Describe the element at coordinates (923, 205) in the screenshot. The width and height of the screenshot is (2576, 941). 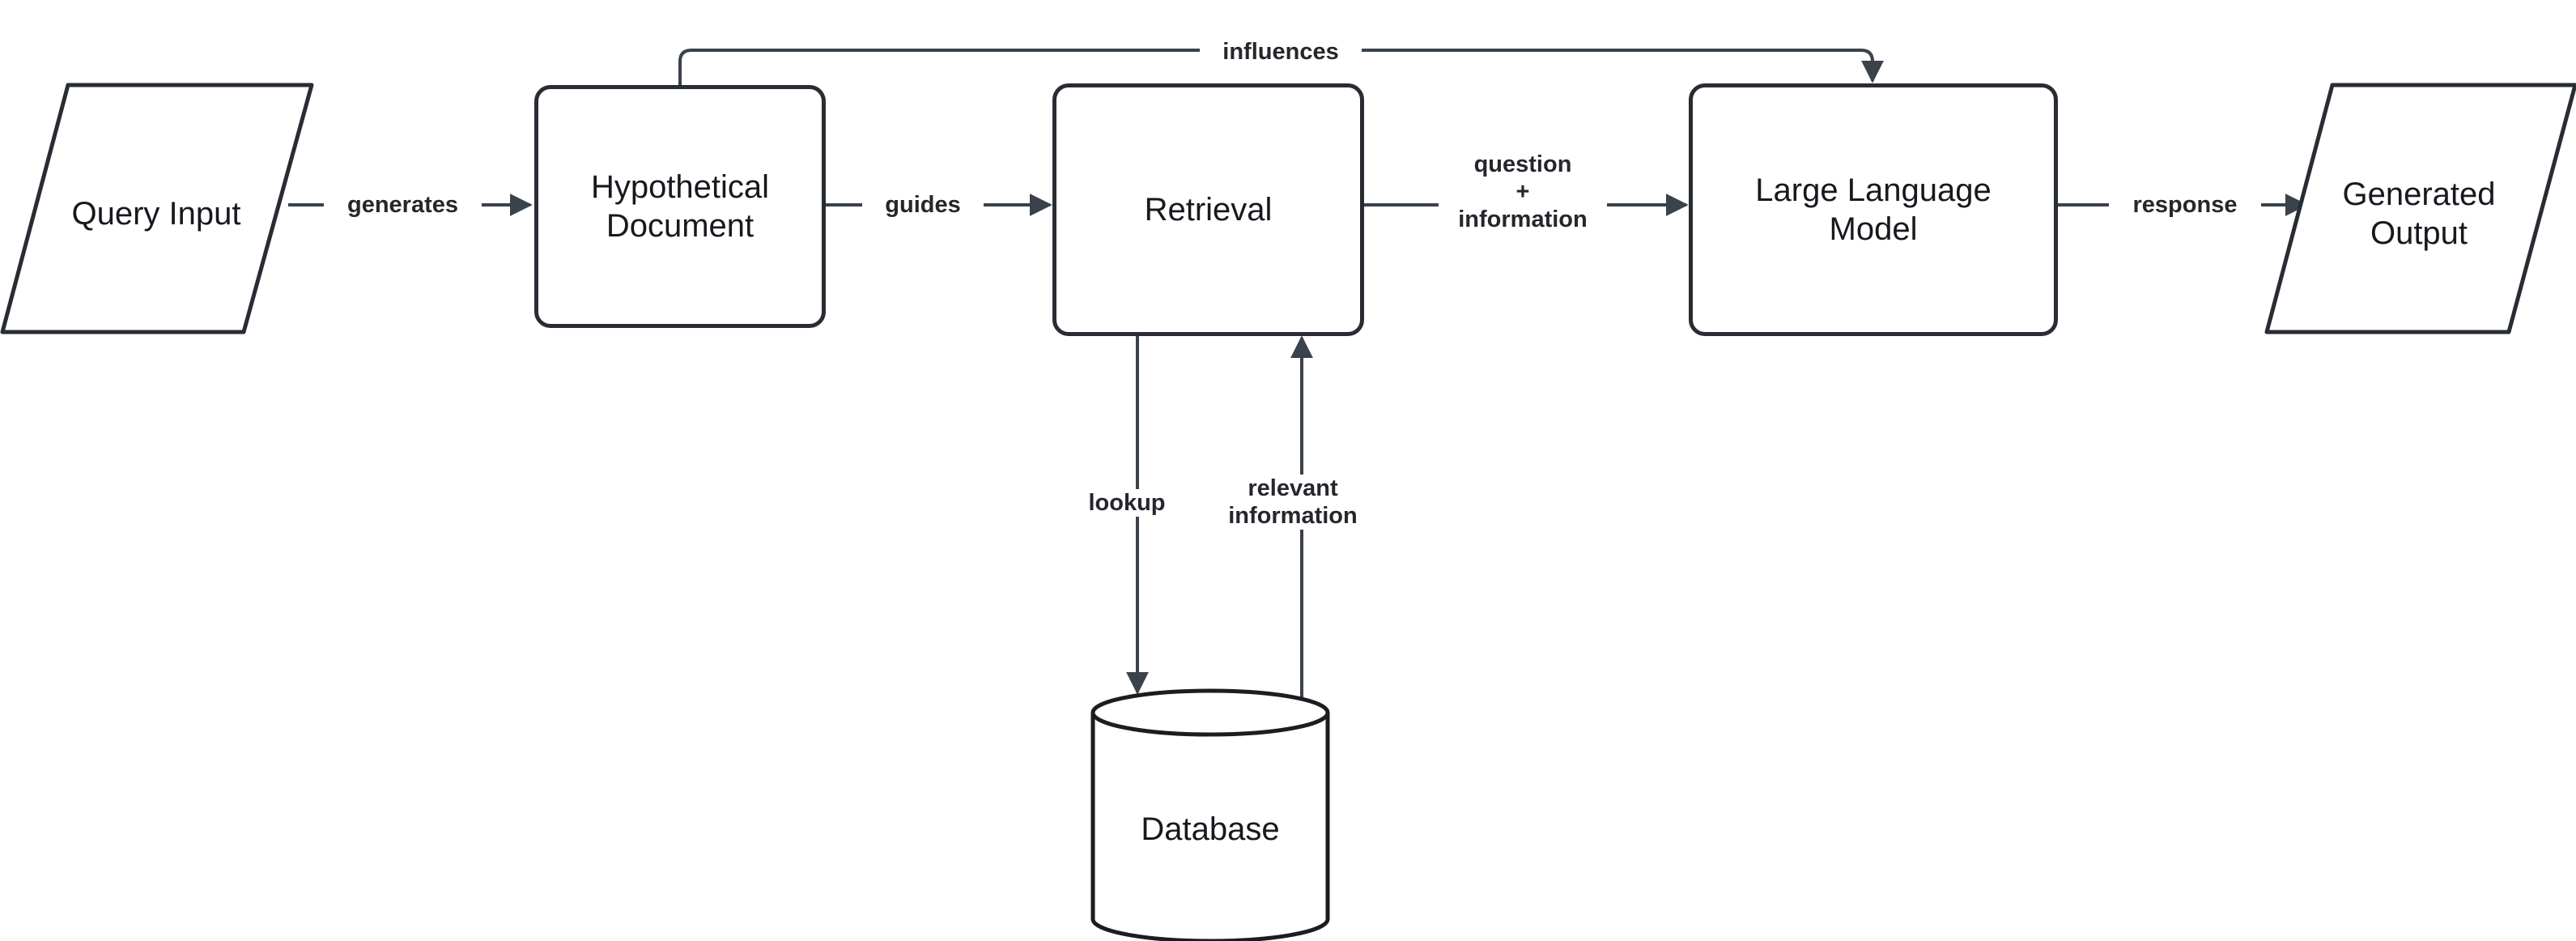
I see `edge-label-guides: guides` at that location.